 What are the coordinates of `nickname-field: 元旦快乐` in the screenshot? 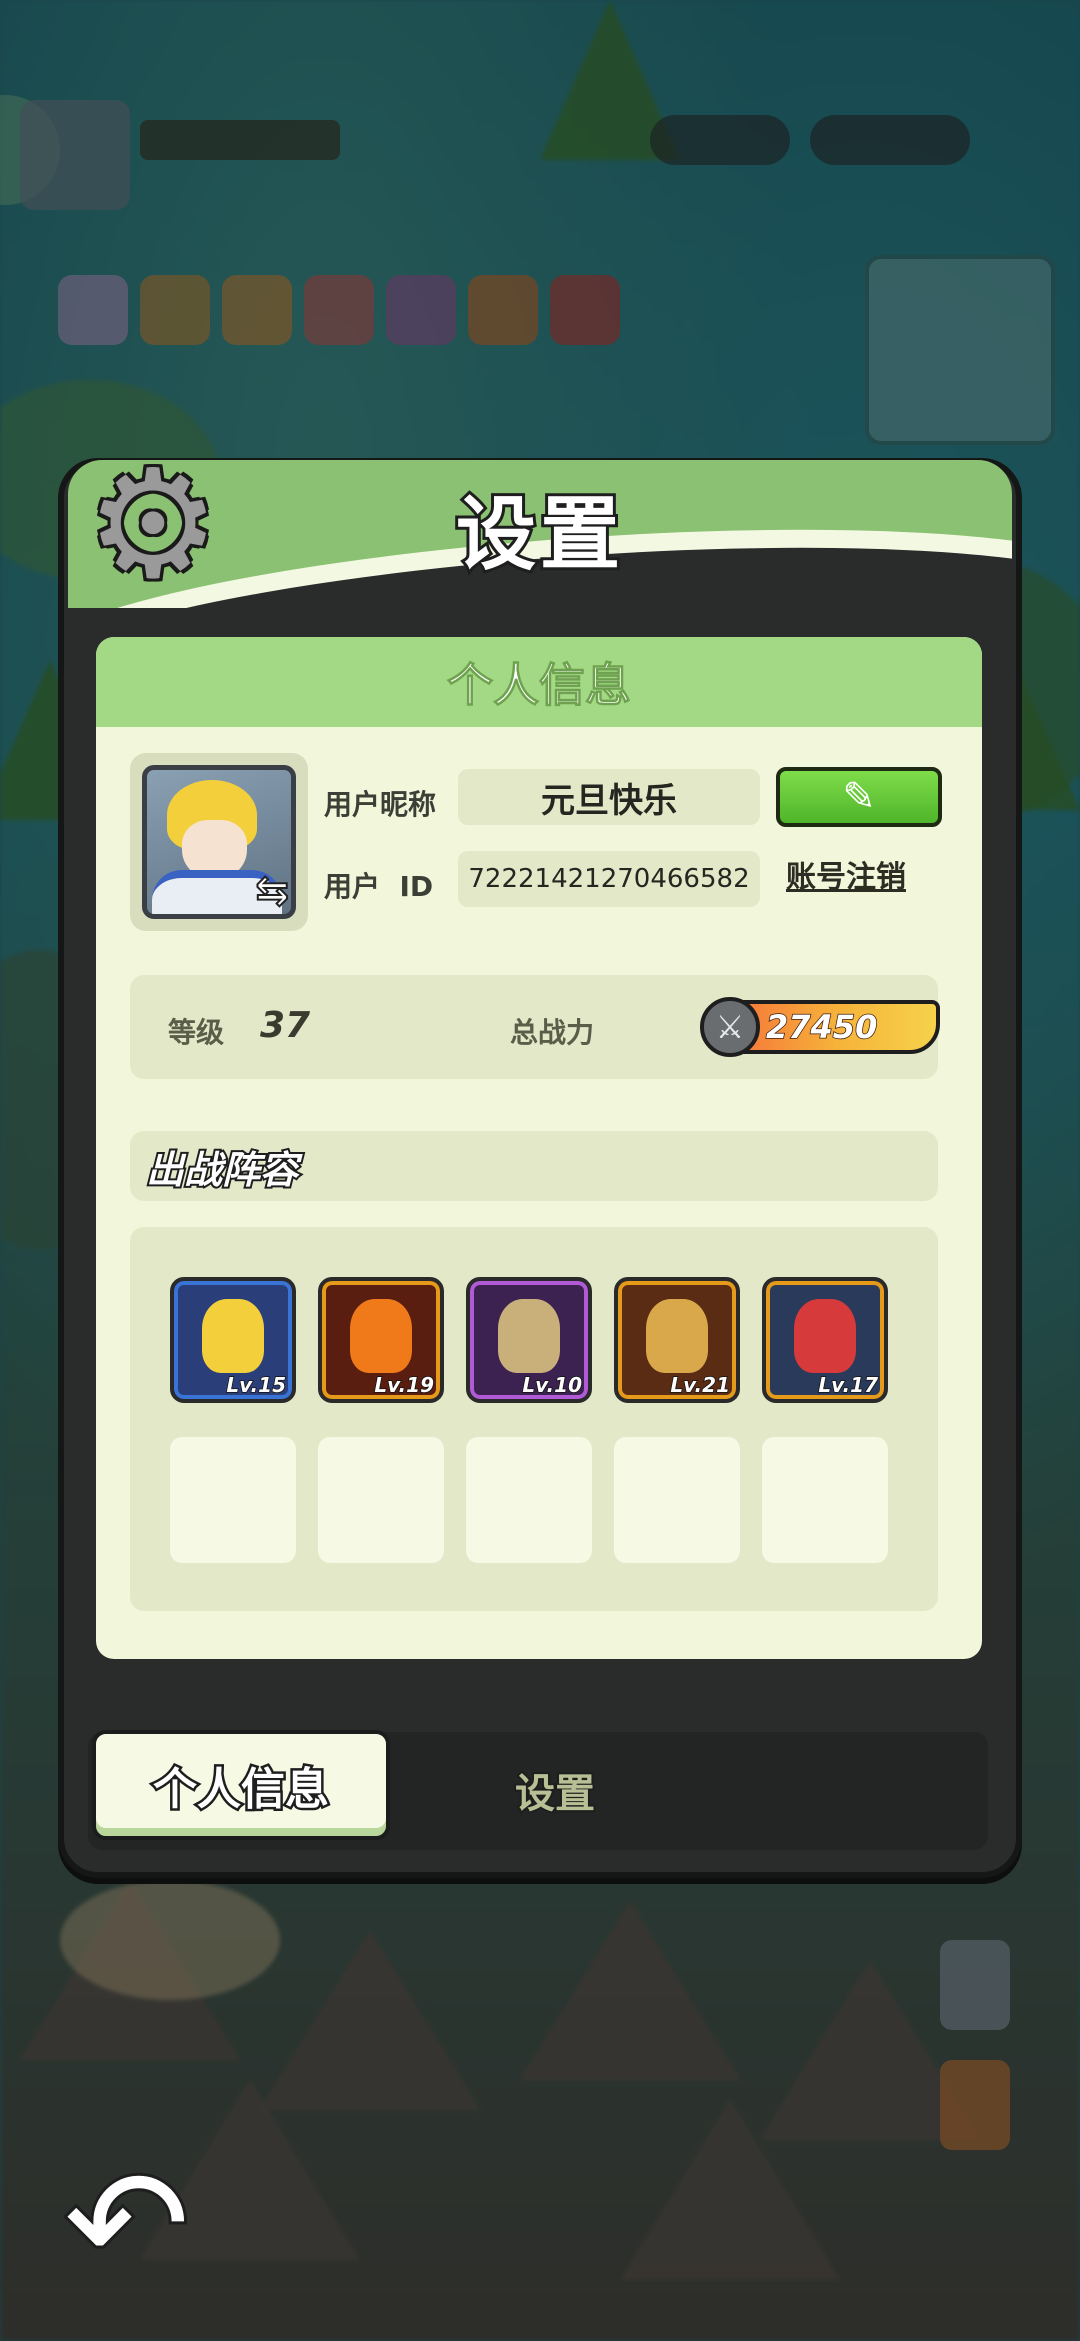 It's located at (609, 797).